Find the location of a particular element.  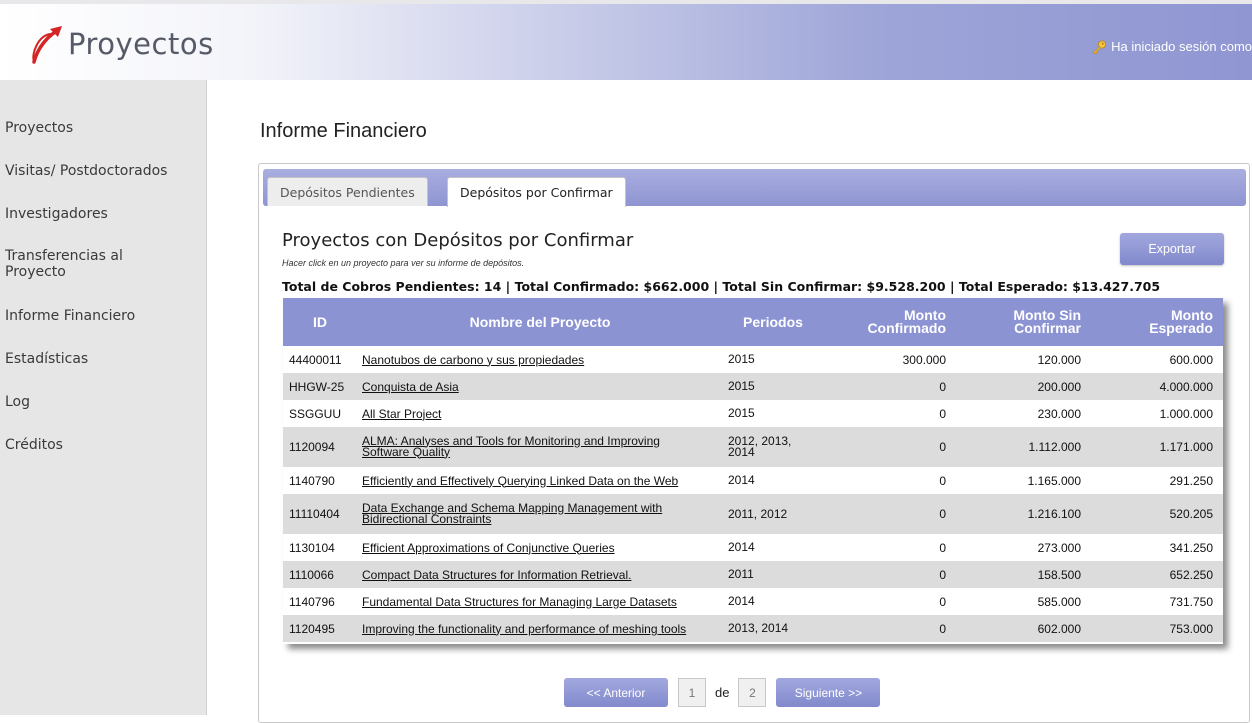

cell-unconfirmed: 1.112.000 is located at coordinates (1055, 447).